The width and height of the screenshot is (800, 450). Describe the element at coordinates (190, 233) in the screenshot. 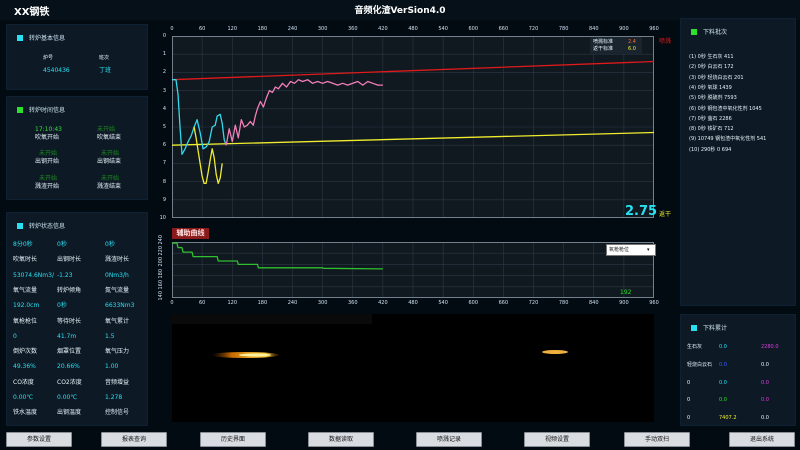

I see `aux-chart-title: 辅助曲线` at that location.